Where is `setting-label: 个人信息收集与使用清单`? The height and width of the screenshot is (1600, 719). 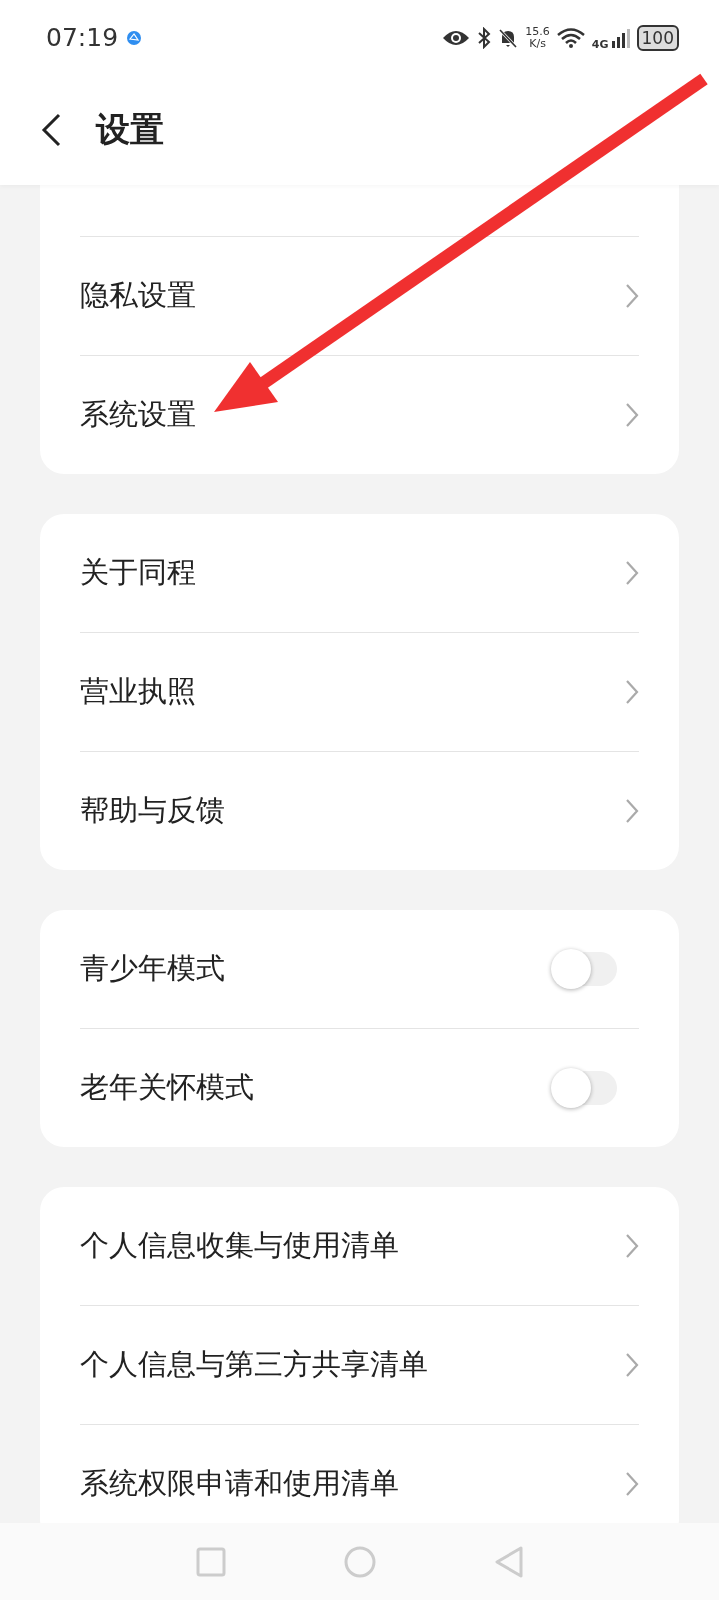 setting-label: 个人信息收集与使用清单 is located at coordinates (239, 1246).